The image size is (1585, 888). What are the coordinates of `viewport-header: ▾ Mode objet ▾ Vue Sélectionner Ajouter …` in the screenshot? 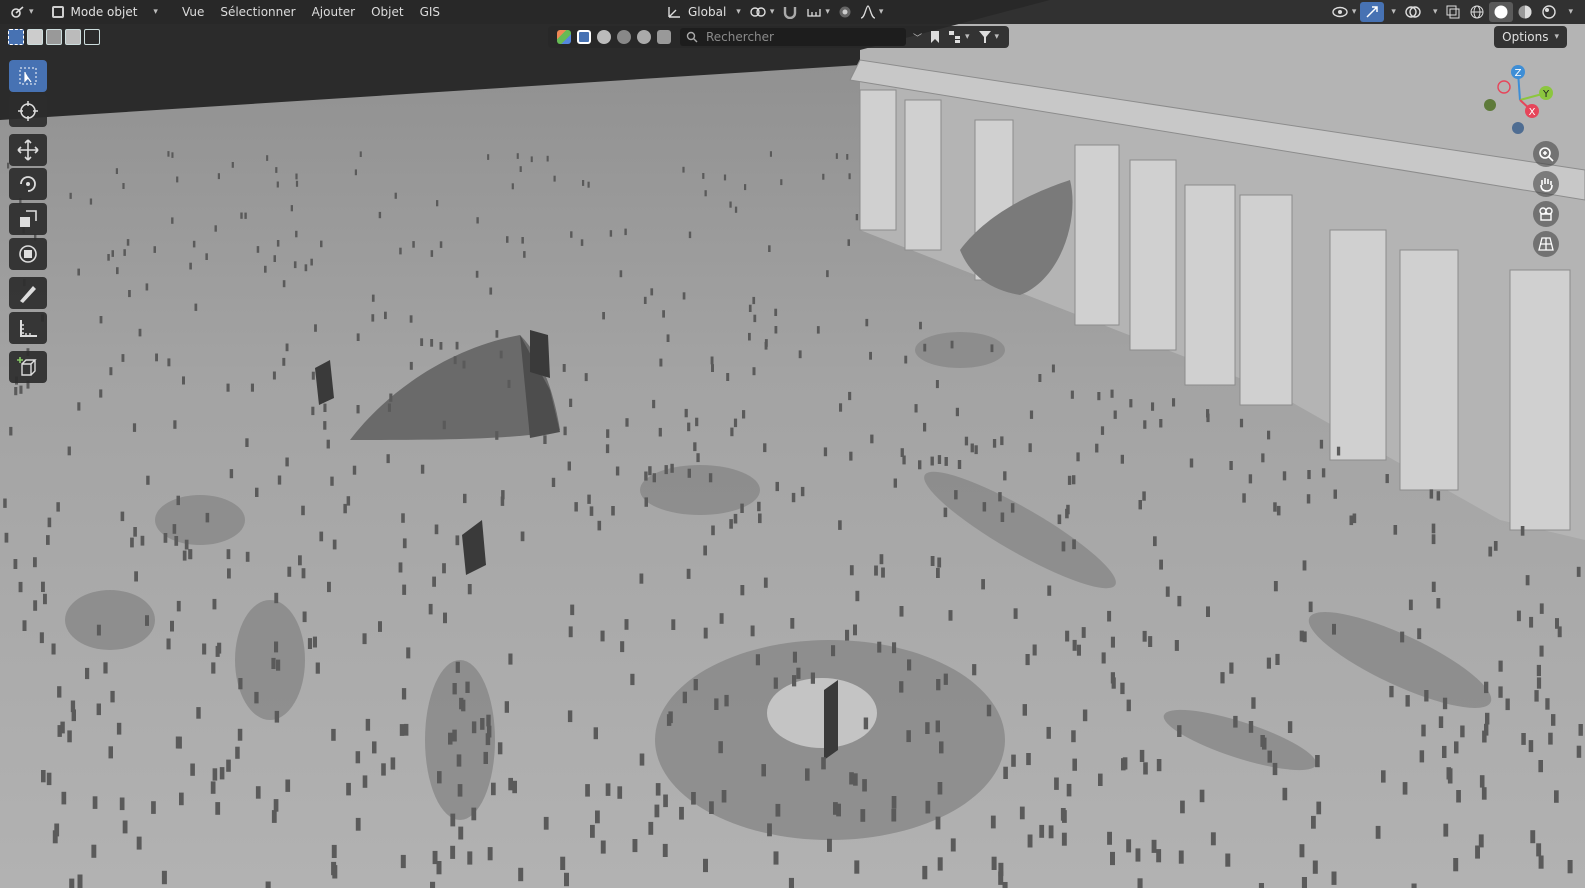 It's located at (792, 12).